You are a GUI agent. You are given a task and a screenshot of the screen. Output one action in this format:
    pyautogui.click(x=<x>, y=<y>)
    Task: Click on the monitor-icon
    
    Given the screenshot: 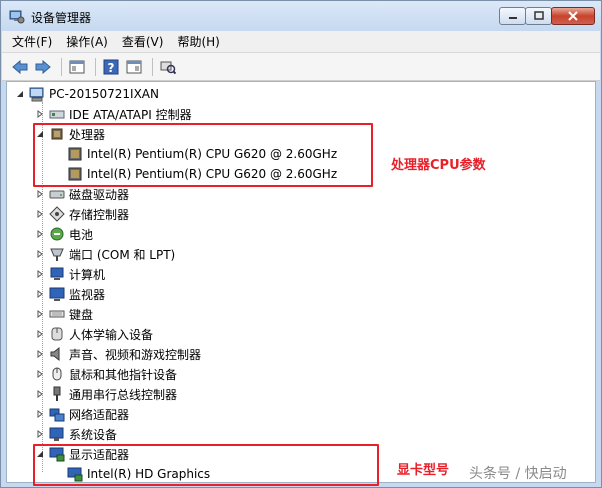 What is the action you would take?
    pyautogui.click(x=57, y=294)
    